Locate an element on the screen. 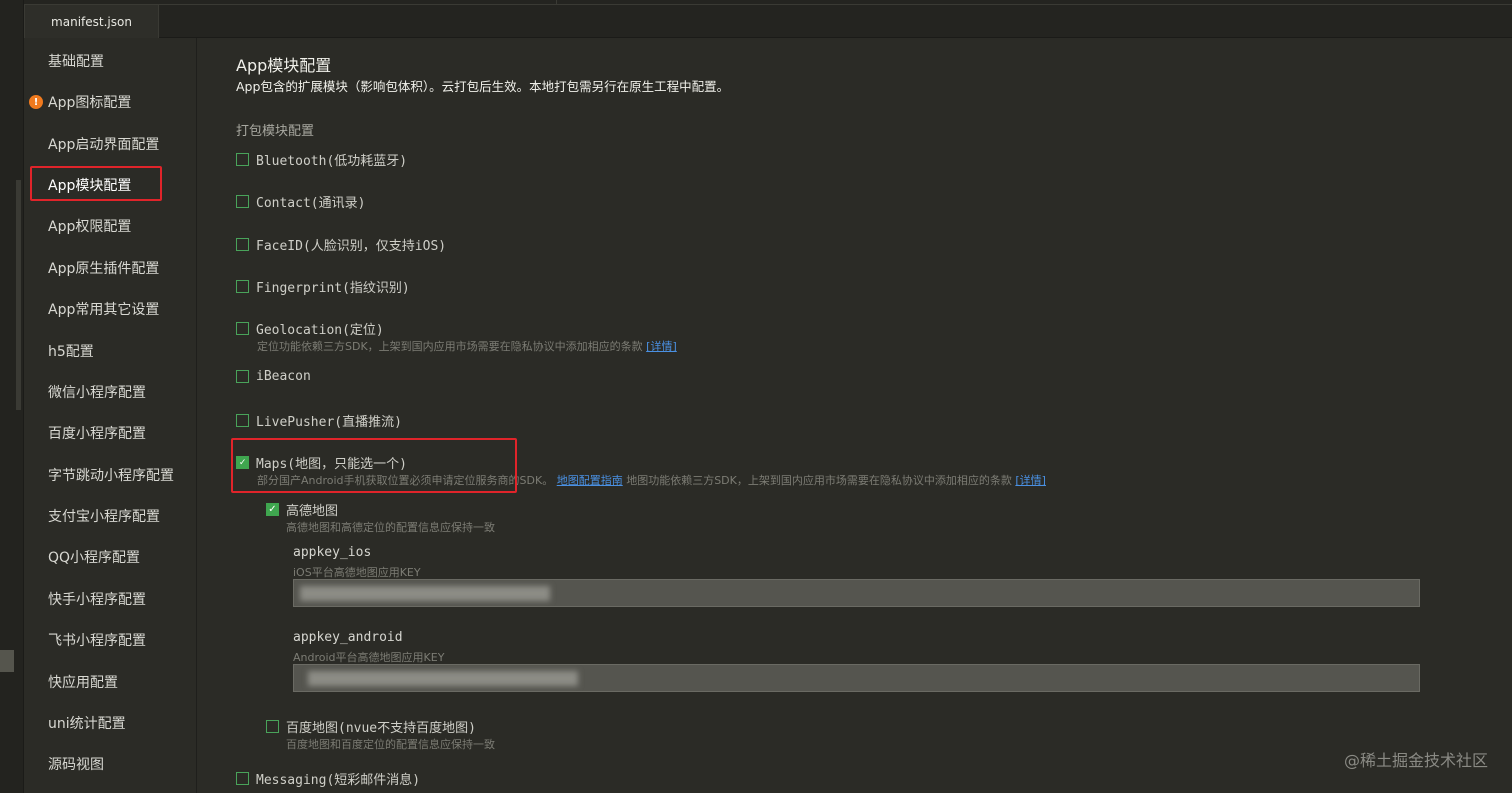 This screenshot has width=1512, height=793. module-geolocation: Geolocation(定位) is located at coordinates (310, 328).